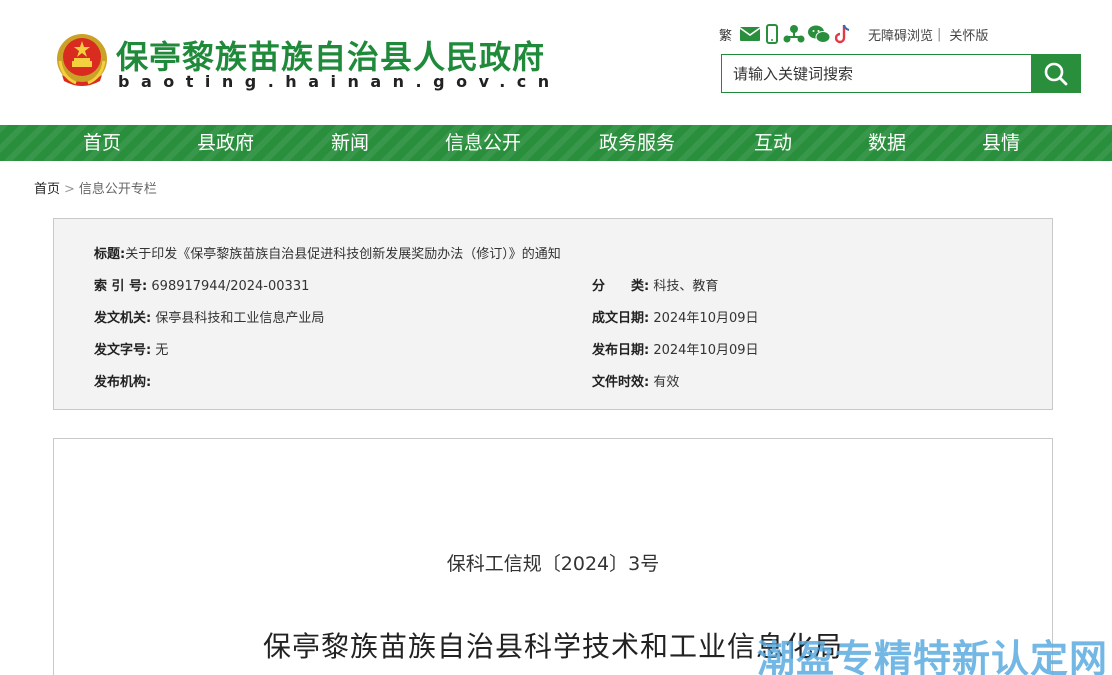 This screenshot has width=1112, height=675. Describe the element at coordinates (773, 143) in the screenshot. I see `nav-interaction: 互动` at that location.